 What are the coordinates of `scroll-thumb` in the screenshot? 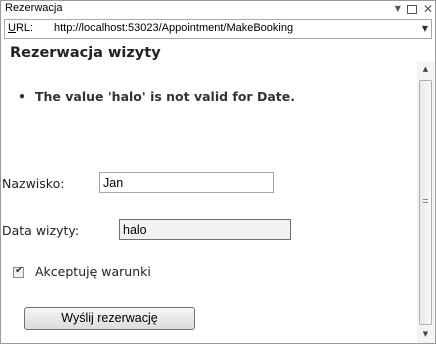 It's located at (425, 202).